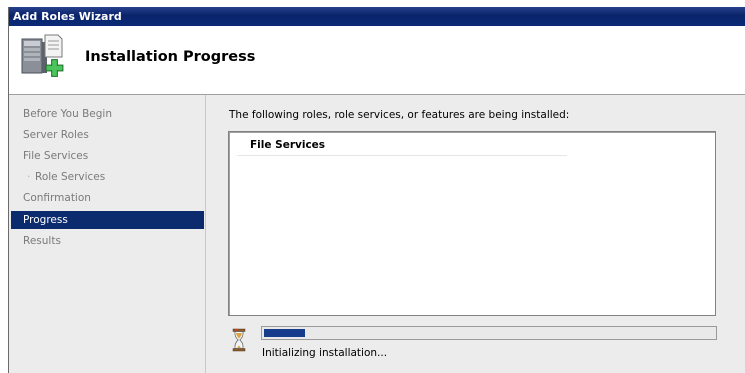 This screenshot has height=373, width=745. Describe the element at coordinates (288, 145) in the screenshot. I see `list-heading: File Services` at that location.